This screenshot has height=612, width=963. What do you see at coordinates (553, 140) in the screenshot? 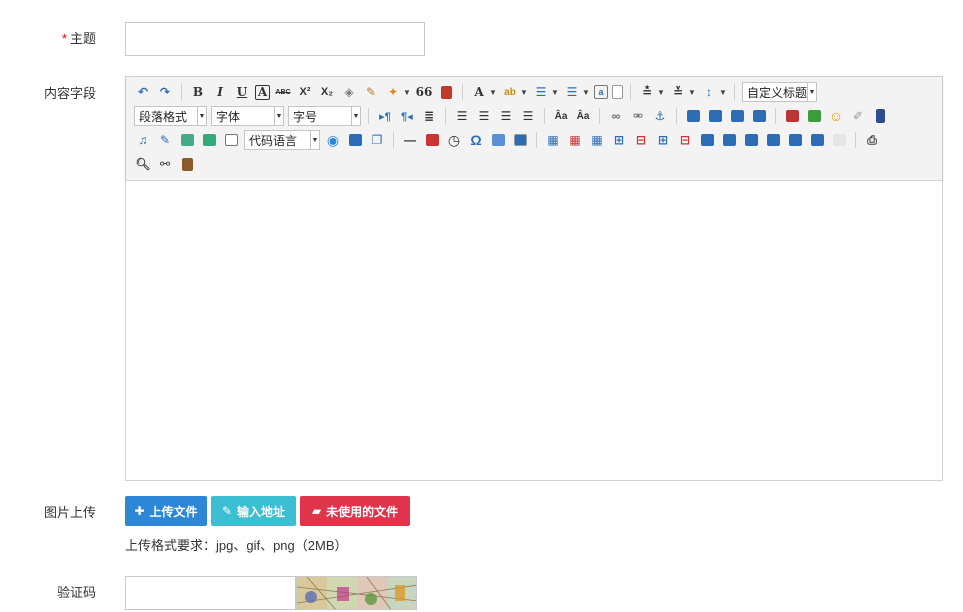
I see `insert-table-icon: ▦` at bounding box center [553, 140].